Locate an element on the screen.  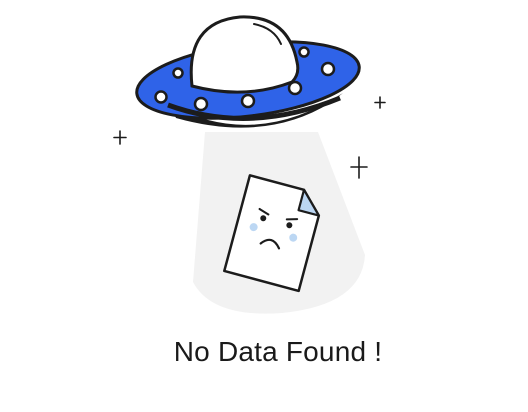
ufo-dome is located at coordinates (244, 54).